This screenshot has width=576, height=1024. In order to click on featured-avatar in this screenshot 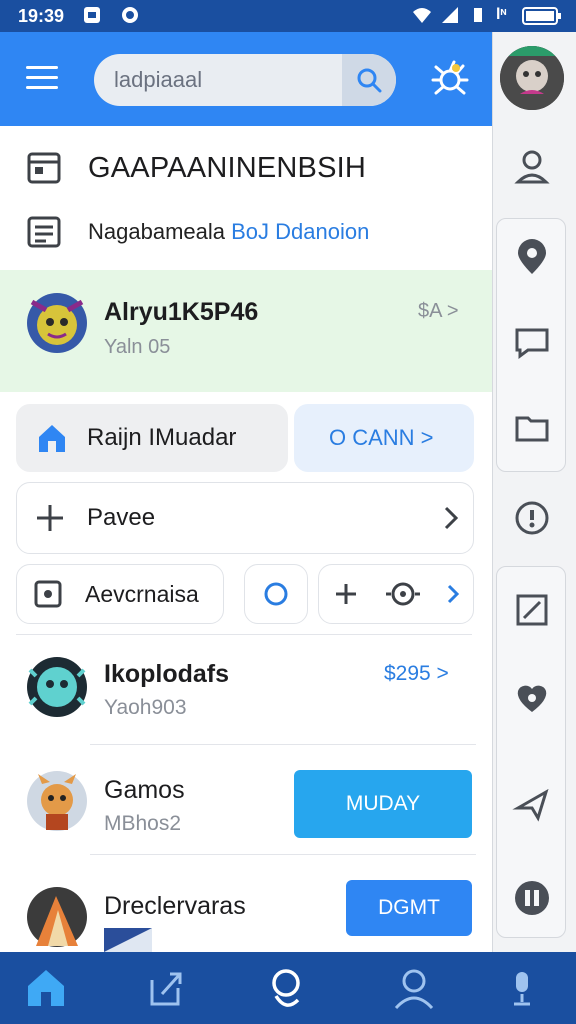, I will do `click(57, 323)`.